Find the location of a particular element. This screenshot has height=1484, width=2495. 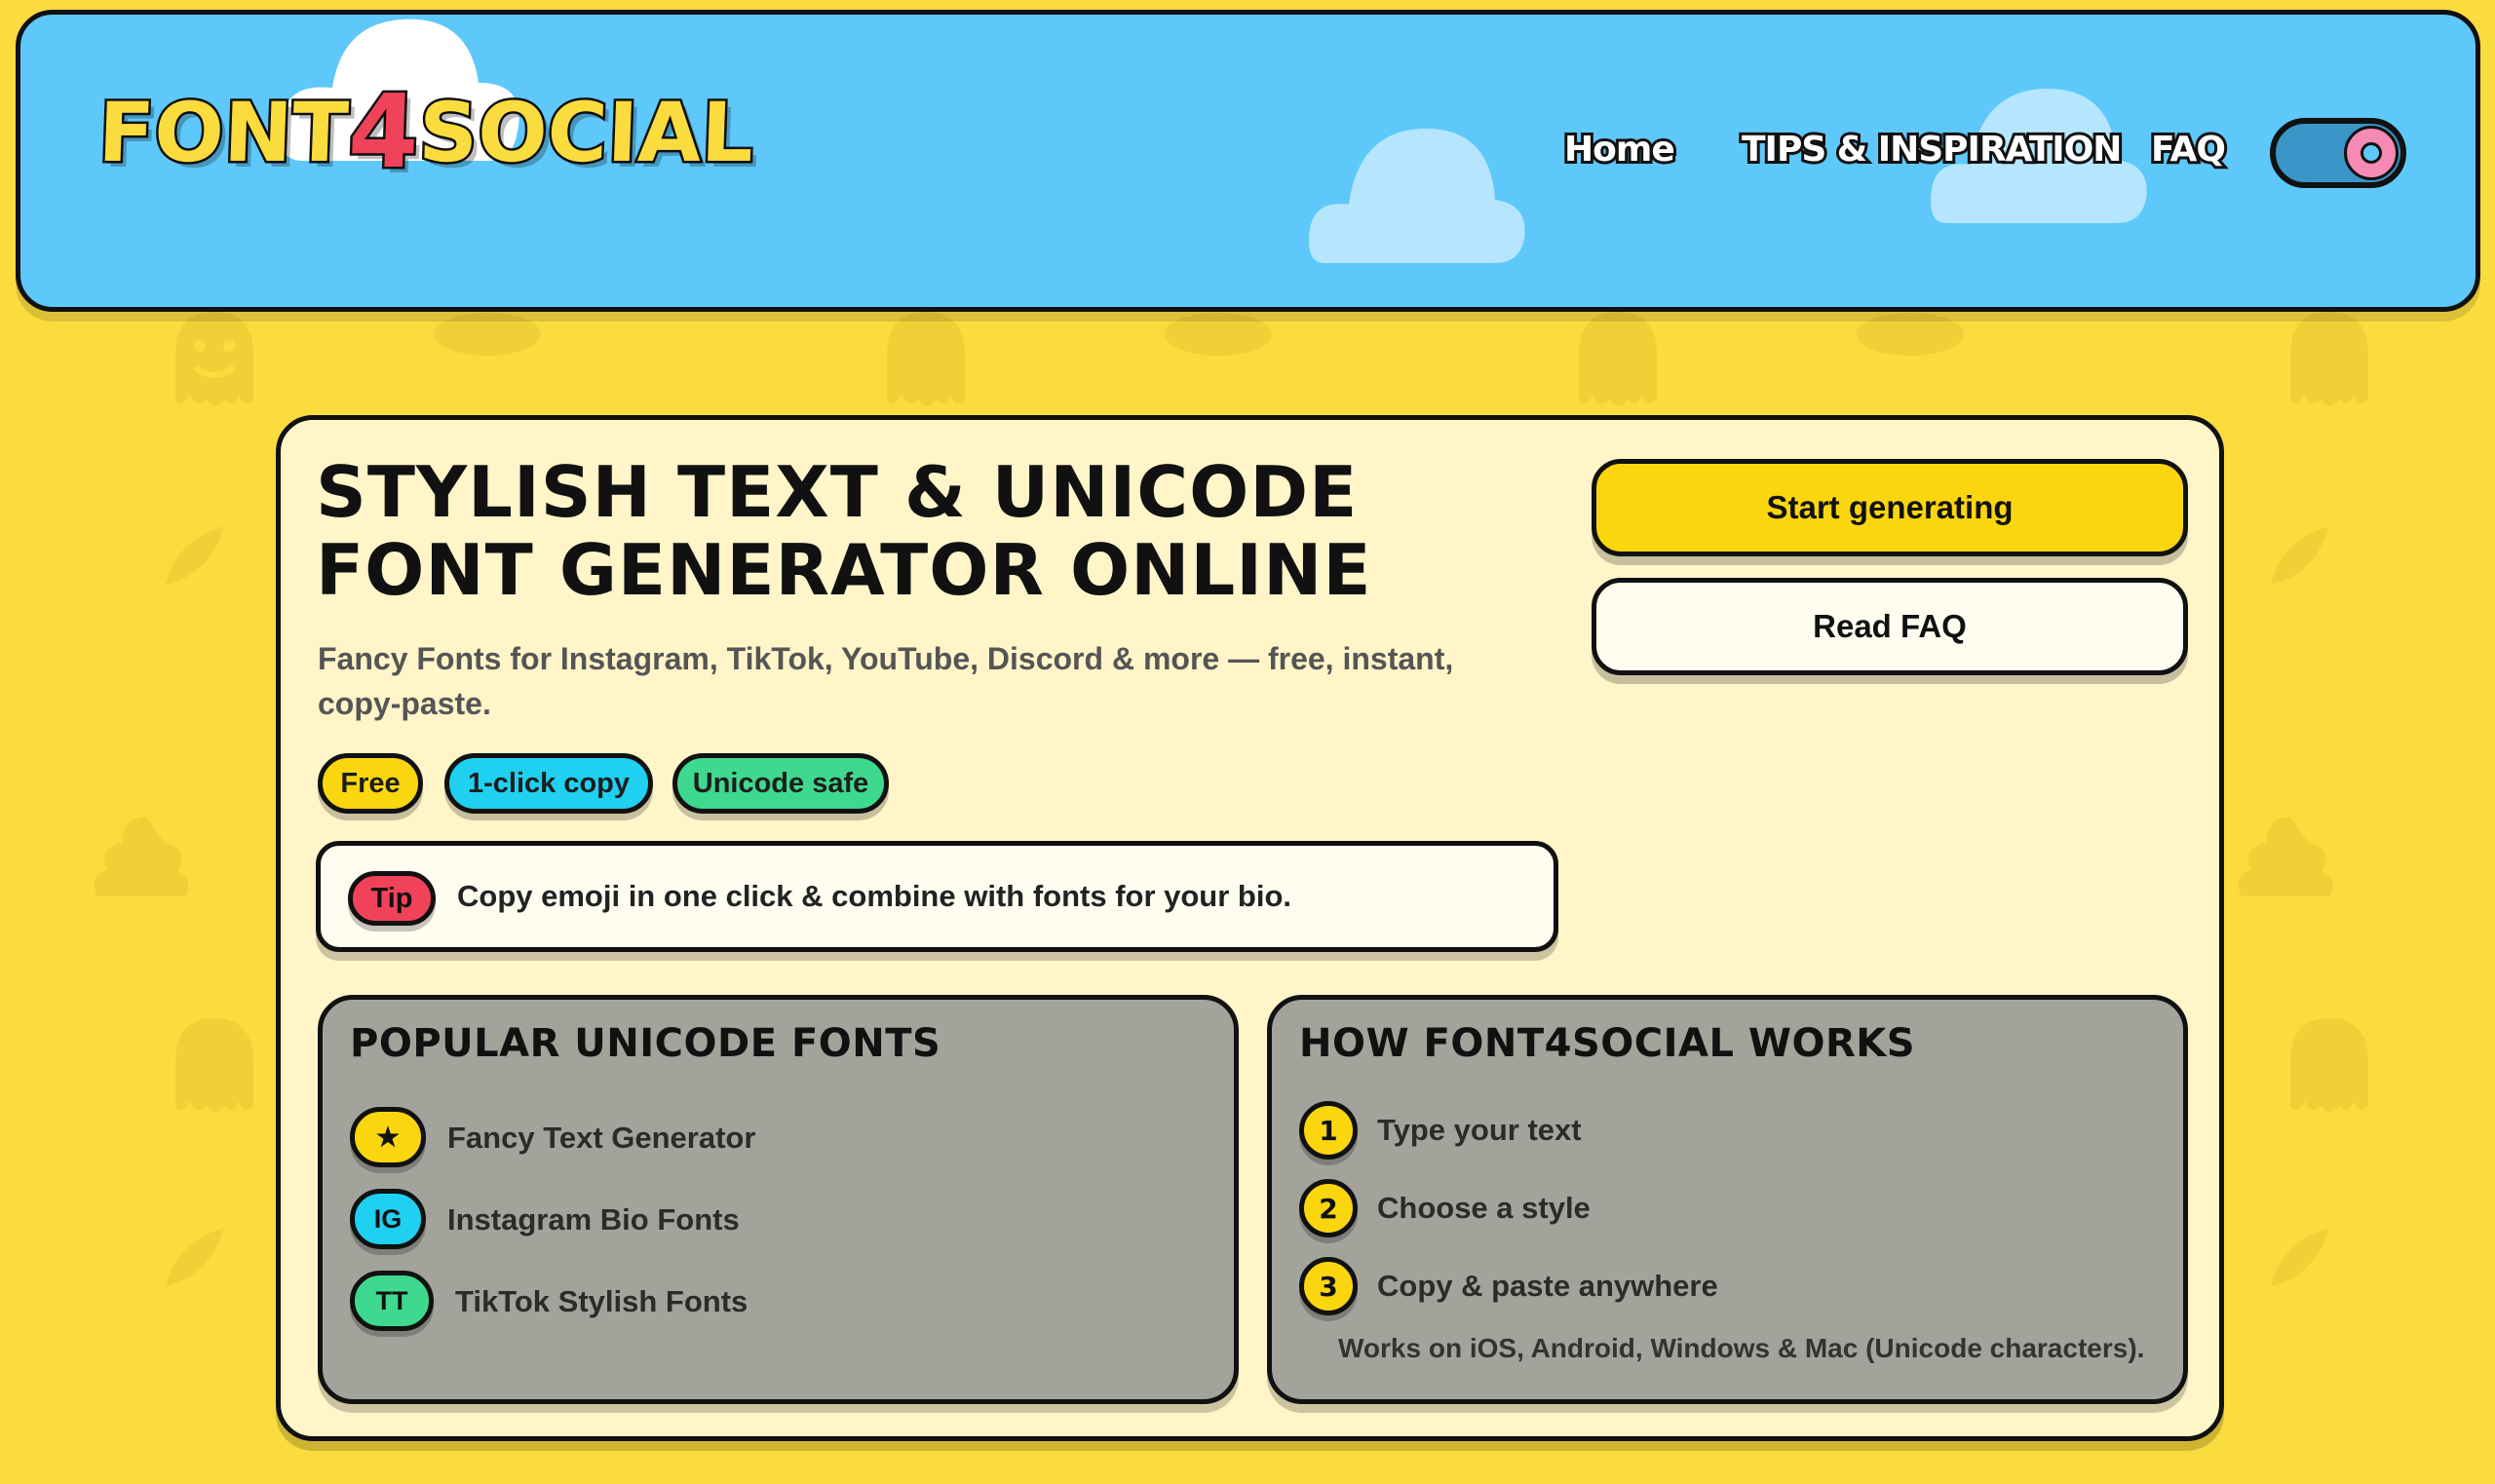

pill-unicode-safe: Unicode safe is located at coordinates (780, 784).